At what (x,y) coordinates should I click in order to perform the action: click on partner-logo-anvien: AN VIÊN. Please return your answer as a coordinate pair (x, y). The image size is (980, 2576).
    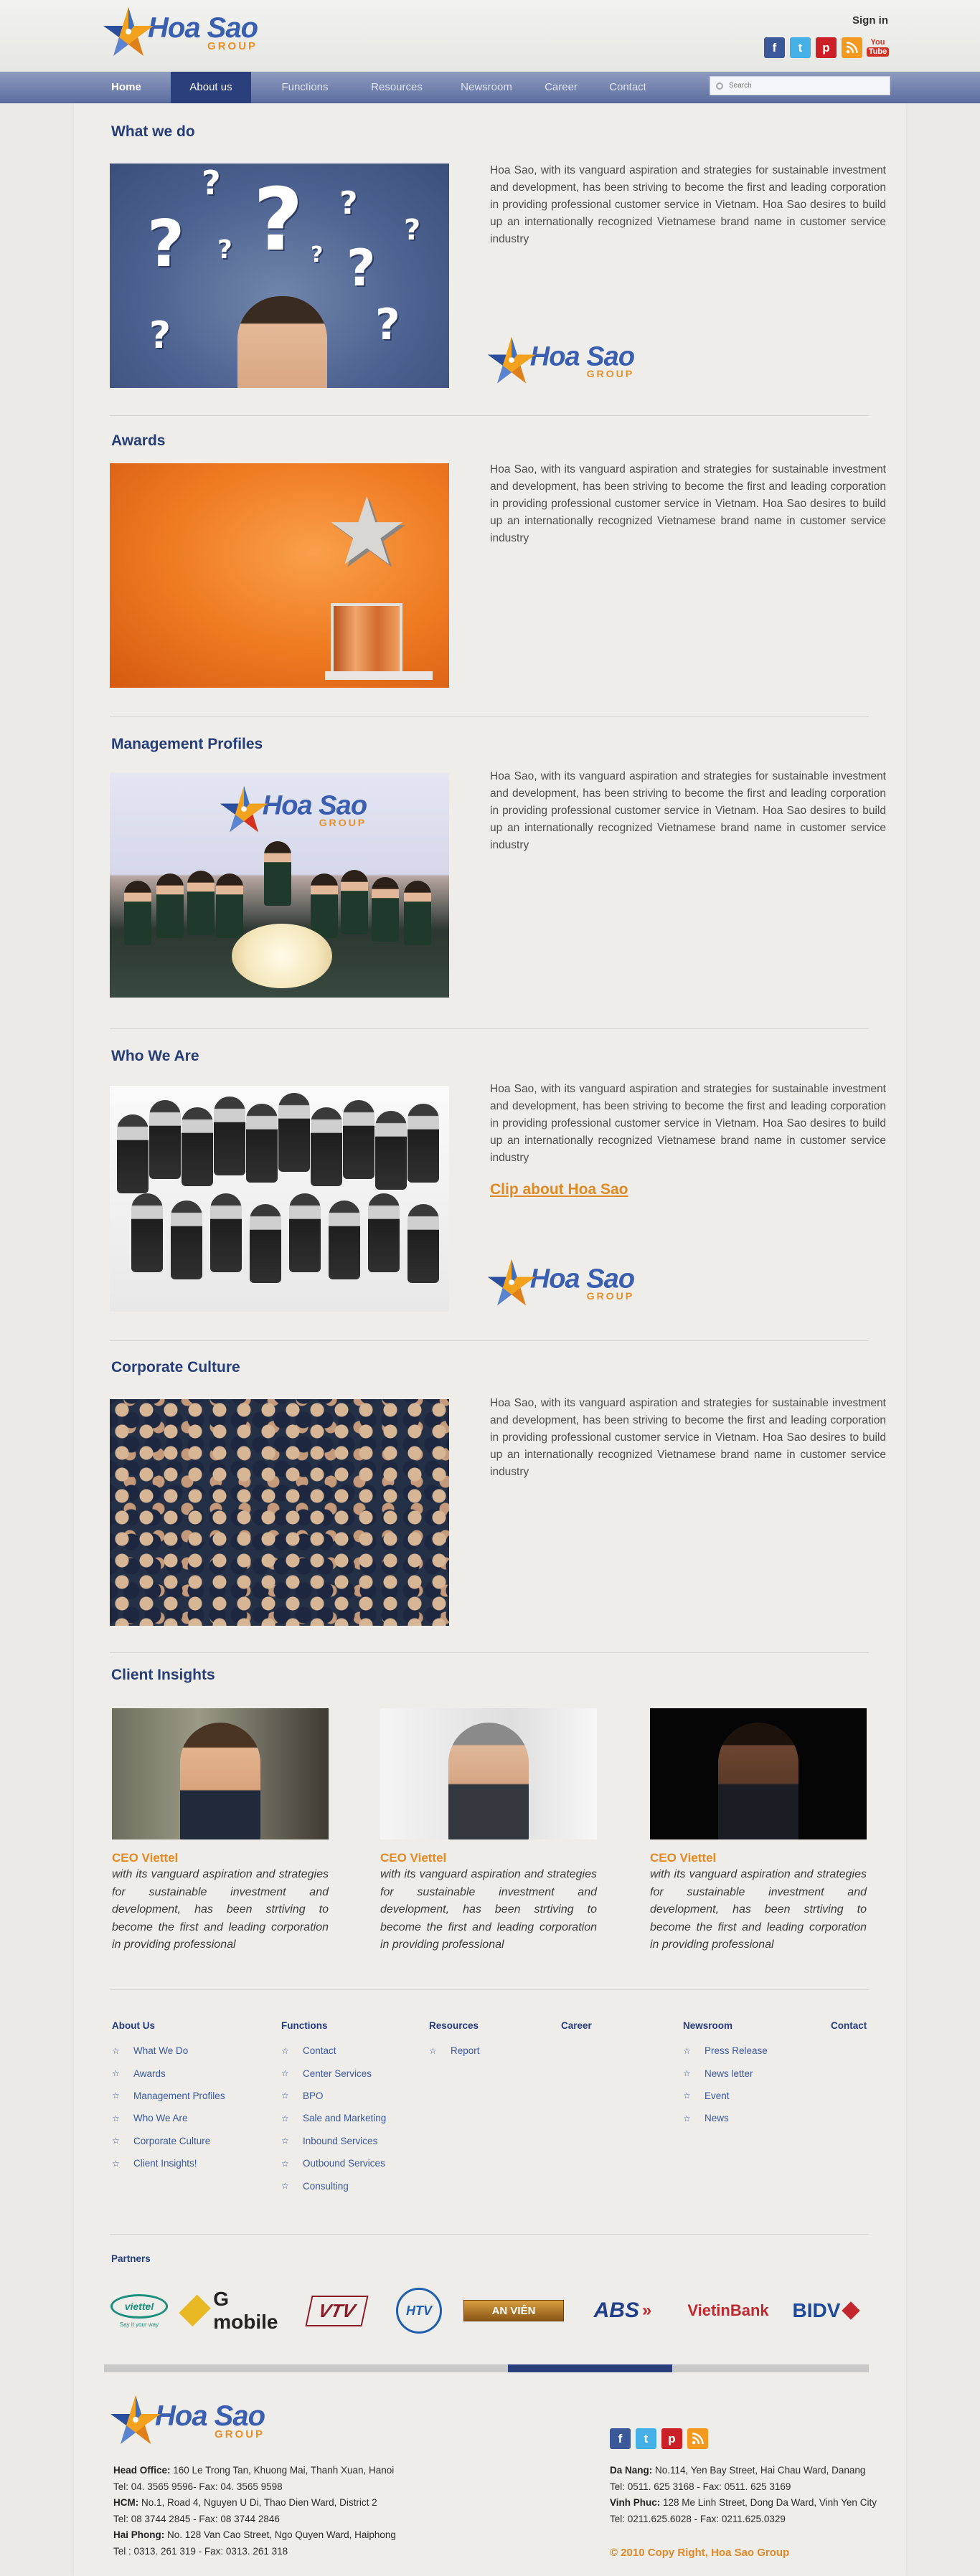
    Looking at the image, I should click on (513, 2311).